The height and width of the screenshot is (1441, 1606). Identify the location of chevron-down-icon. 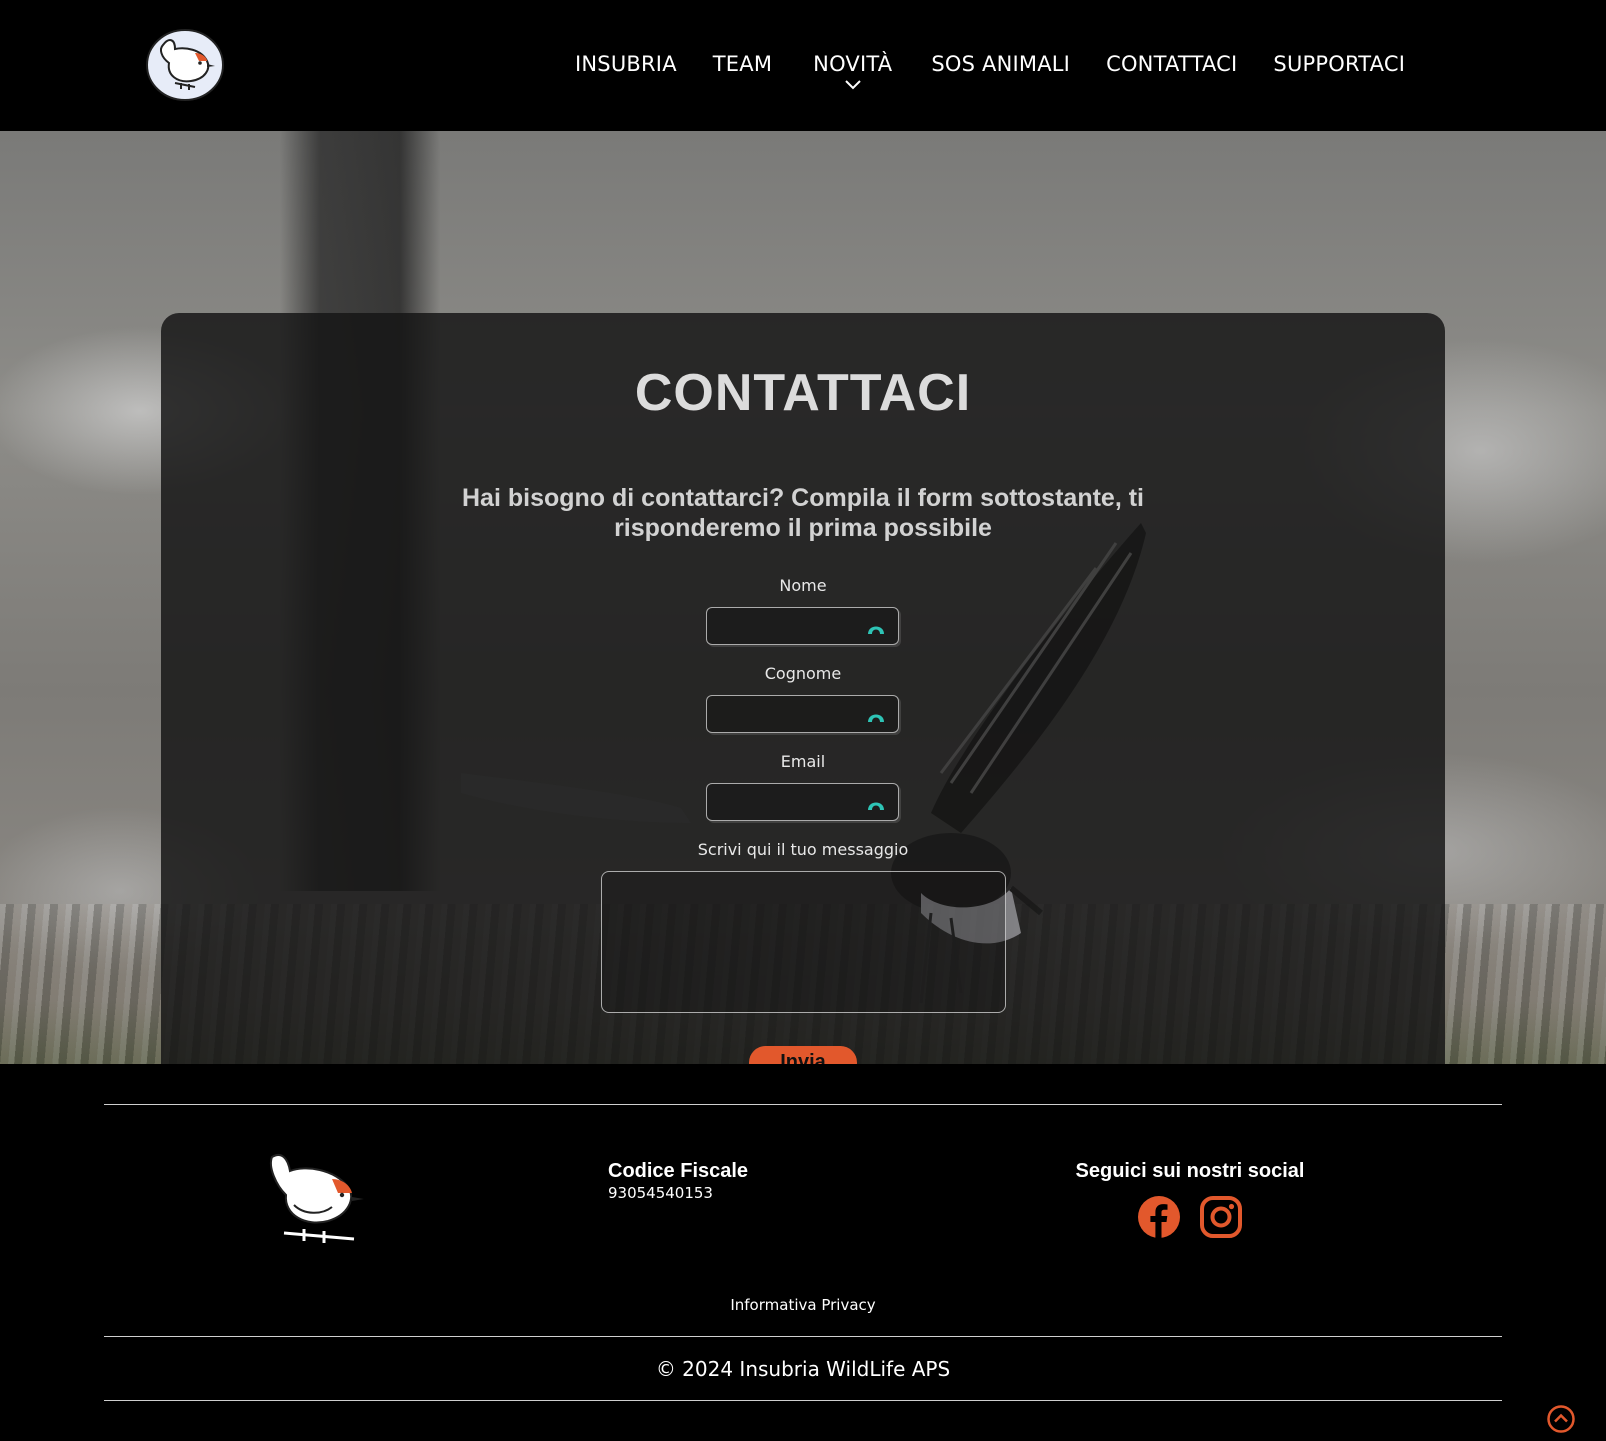
(853, 85).